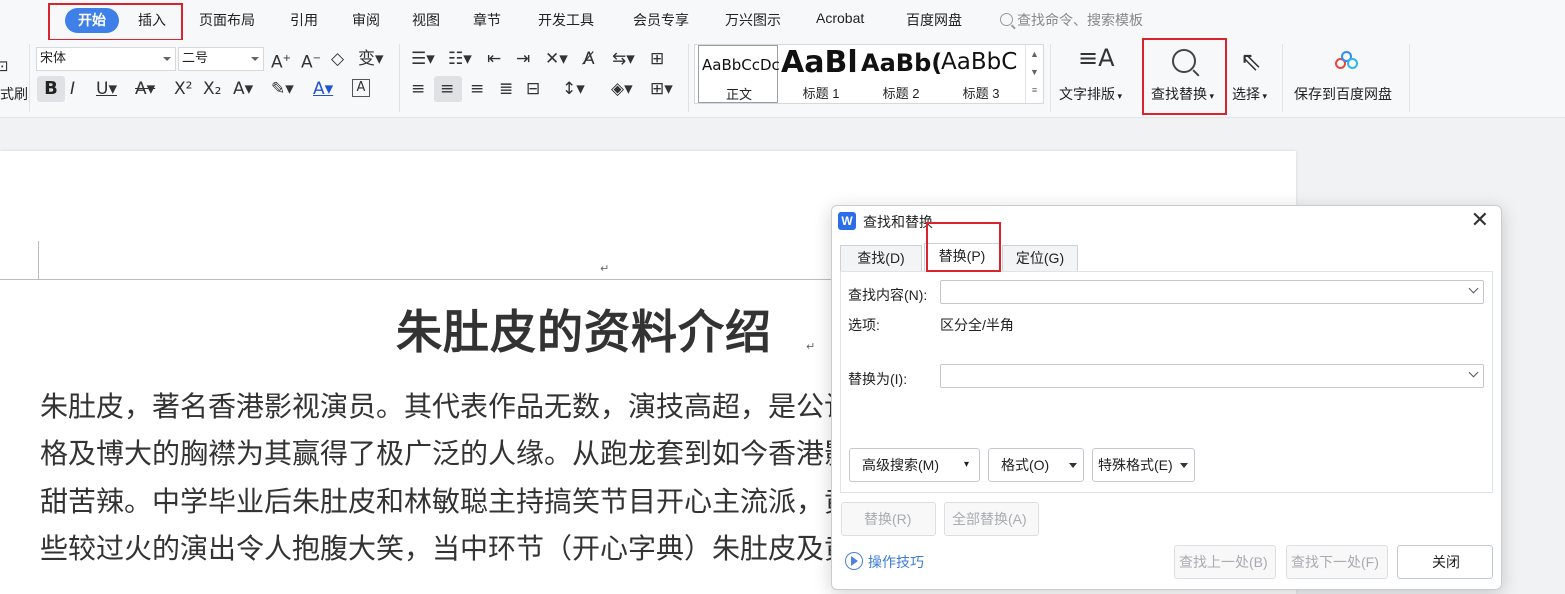 The image size is (1565, 594). Describe the element at coordinates (896, 562) in the screenshot. I see `operation-tips-link: 操作技巧` at that location.